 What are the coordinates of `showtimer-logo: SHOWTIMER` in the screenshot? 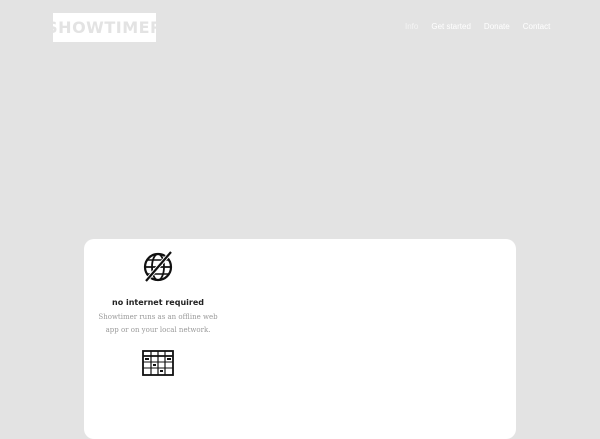 It's located at (104, 27).